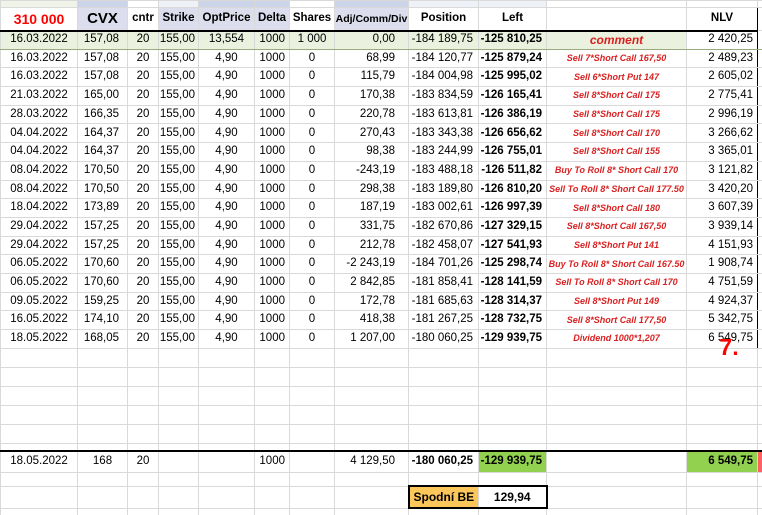  I want to click on cell-cvx-price: 159,25, so click(102, 301).